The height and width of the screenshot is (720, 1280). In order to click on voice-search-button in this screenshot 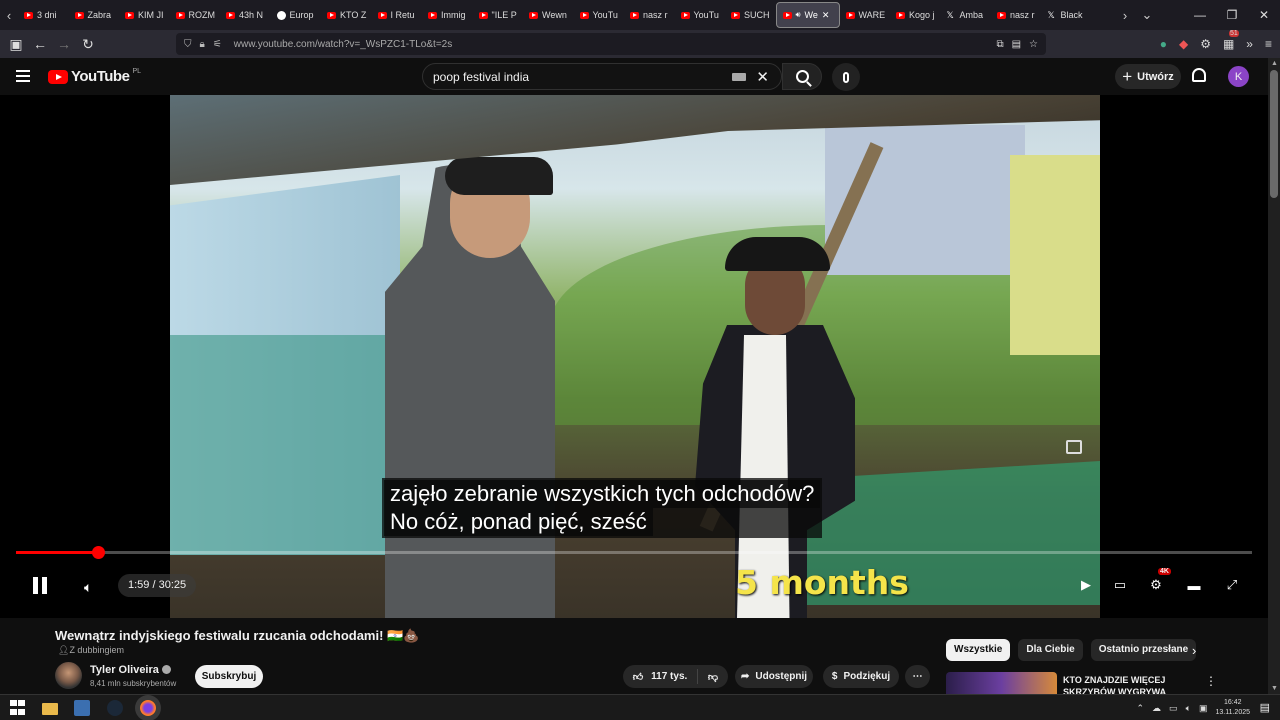, I will do `click(846, 77)`.